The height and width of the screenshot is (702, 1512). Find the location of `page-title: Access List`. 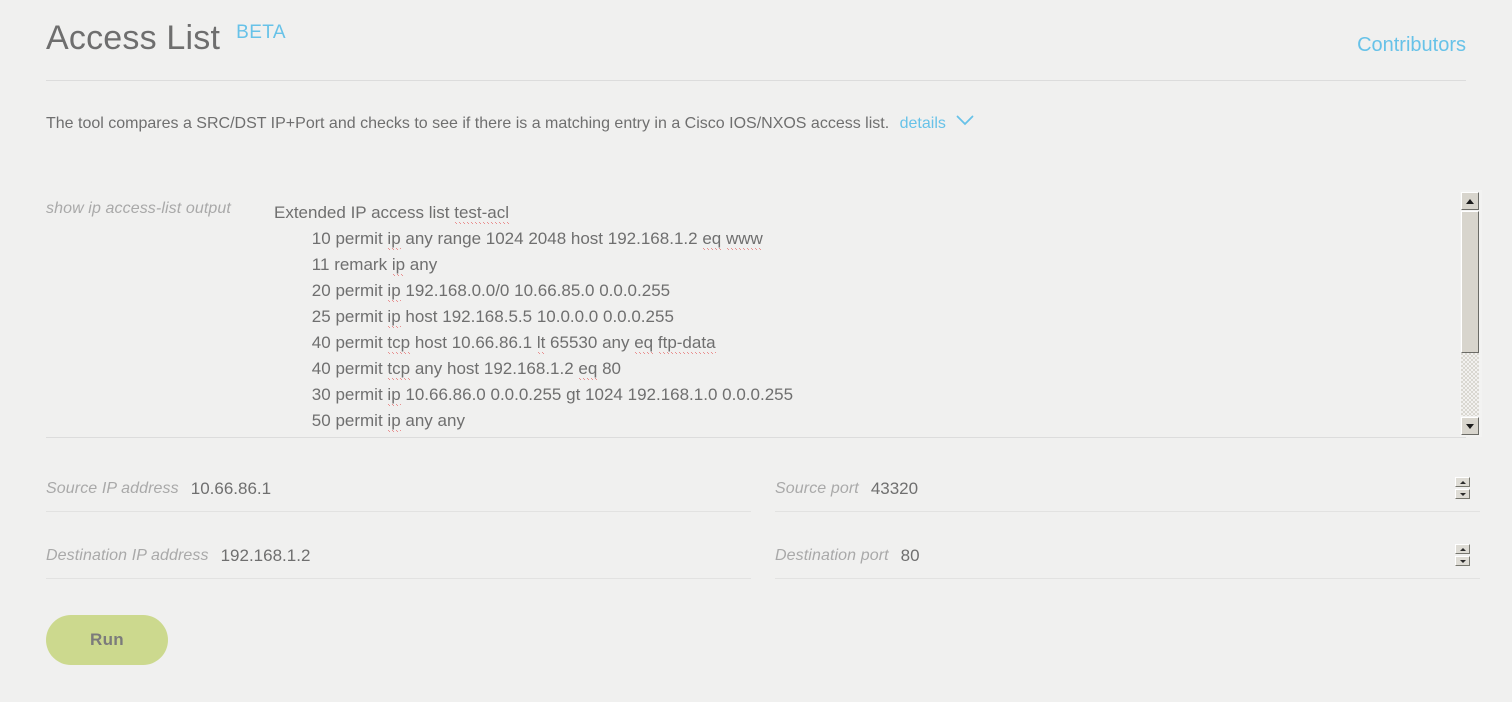

page-title: Access List is located at coordinates (133, 38).